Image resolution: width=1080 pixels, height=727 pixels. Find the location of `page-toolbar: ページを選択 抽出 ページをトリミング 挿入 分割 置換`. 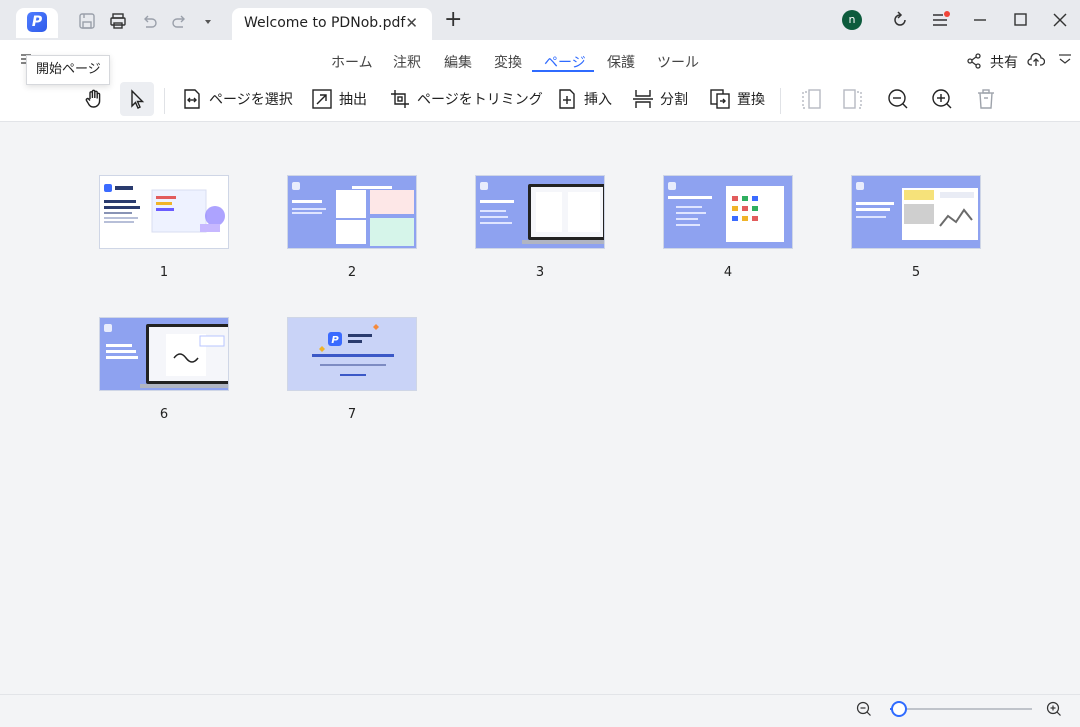

page-toolbar: ページを選択 抽出 ページをトリミング 挿入 分割 置換 is located at coordinates (540, 101).